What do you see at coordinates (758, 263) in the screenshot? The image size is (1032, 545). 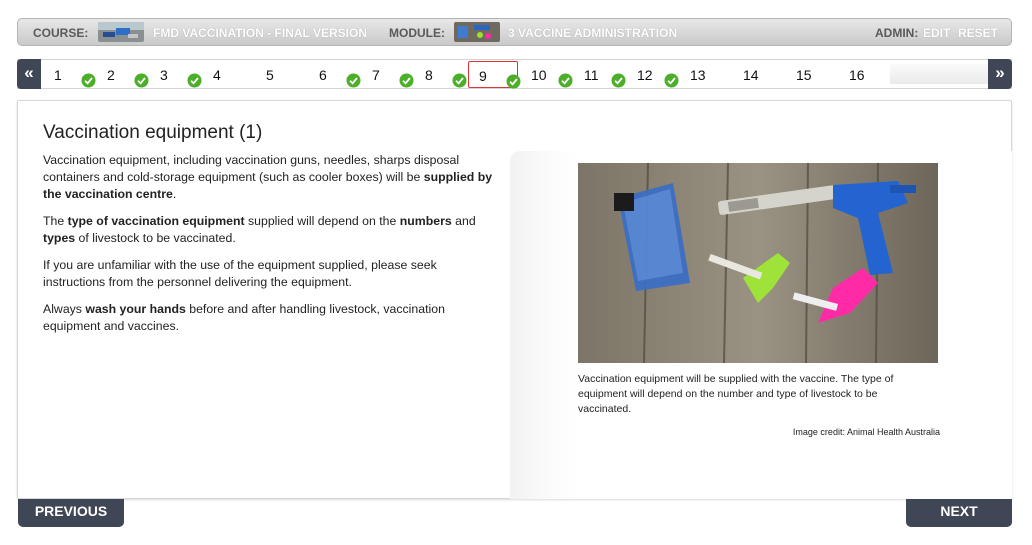 I see `vaccination-equipment-photo` at bounding box center [758, 263].